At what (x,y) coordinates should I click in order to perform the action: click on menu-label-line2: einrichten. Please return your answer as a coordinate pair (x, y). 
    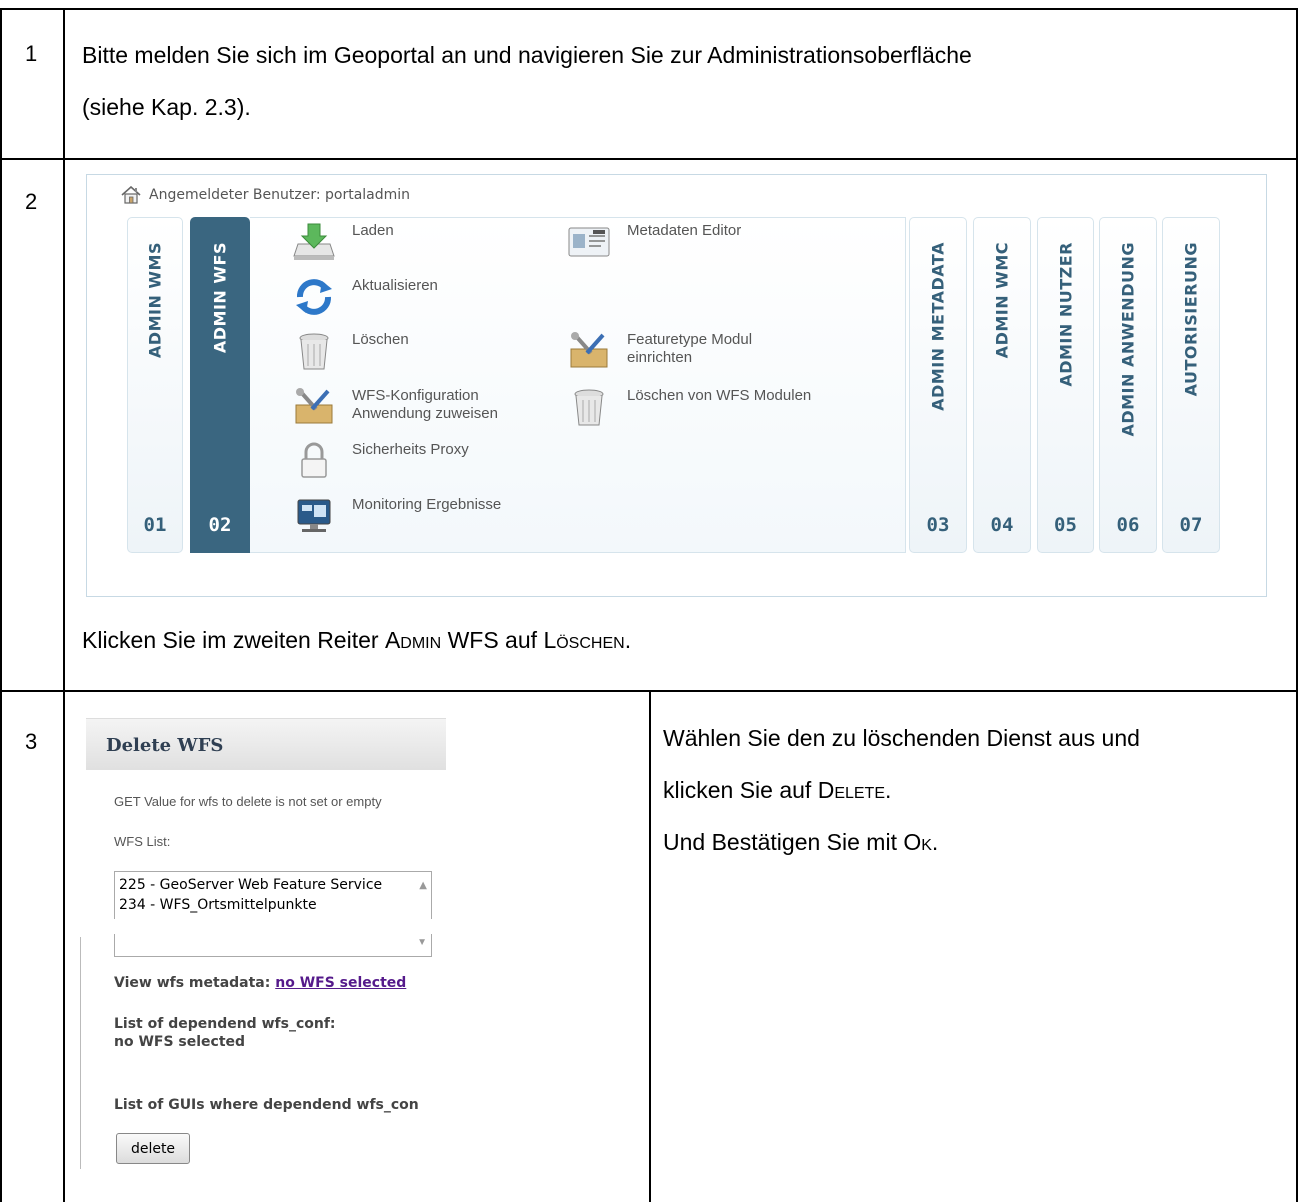
    Looking at the image, I should click on (660, 357).